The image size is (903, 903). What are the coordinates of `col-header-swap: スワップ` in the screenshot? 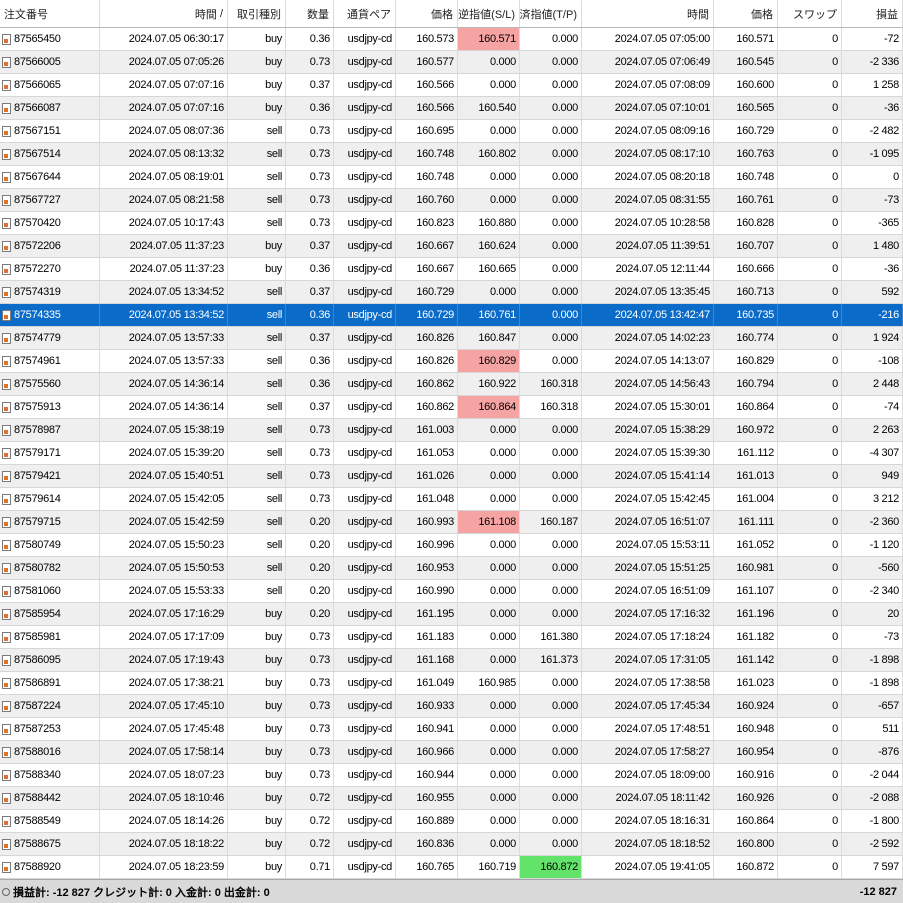 It's located at (810, 13).